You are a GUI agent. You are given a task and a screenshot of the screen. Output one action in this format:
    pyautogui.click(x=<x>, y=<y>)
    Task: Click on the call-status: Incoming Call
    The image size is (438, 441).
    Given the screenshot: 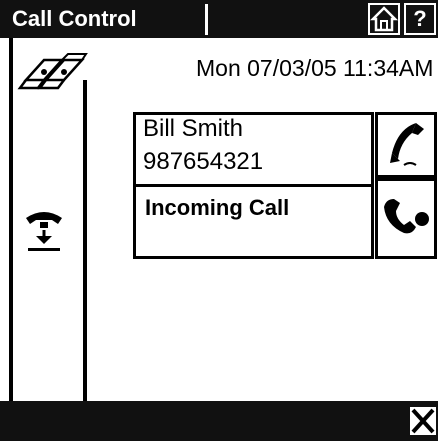 What is the action you would take?
    pyautogui.click(x=217, y=207)
    